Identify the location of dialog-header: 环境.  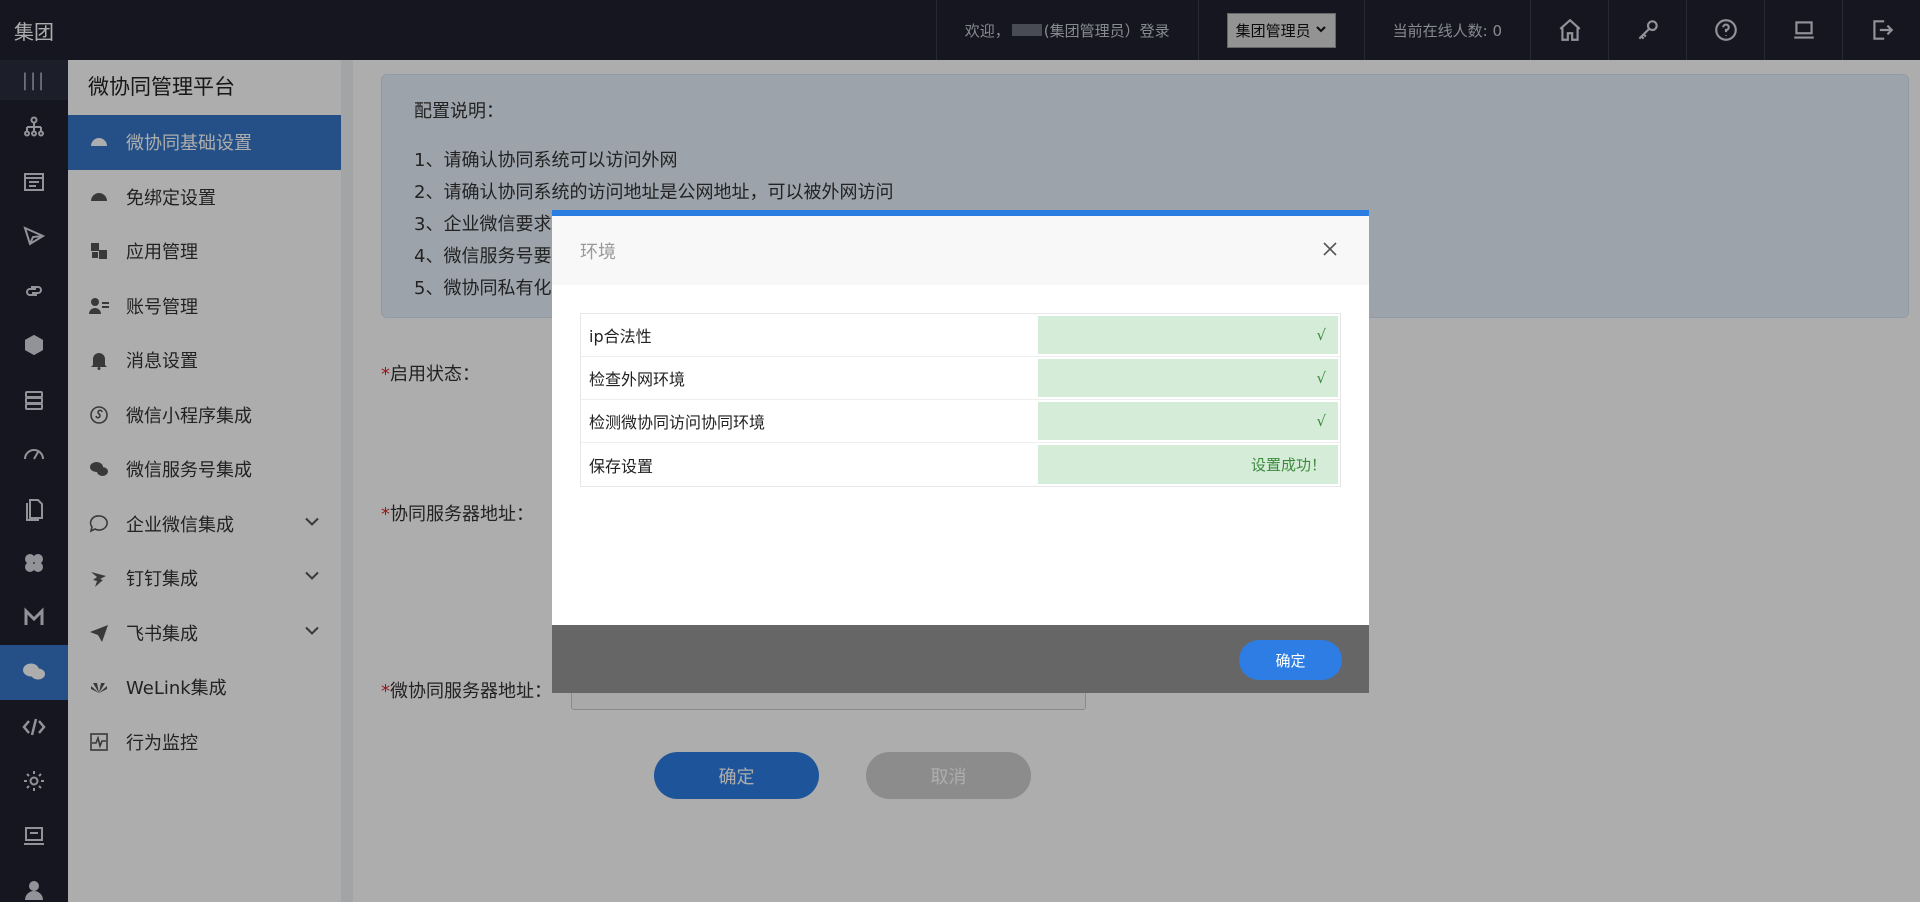
(960, 250).